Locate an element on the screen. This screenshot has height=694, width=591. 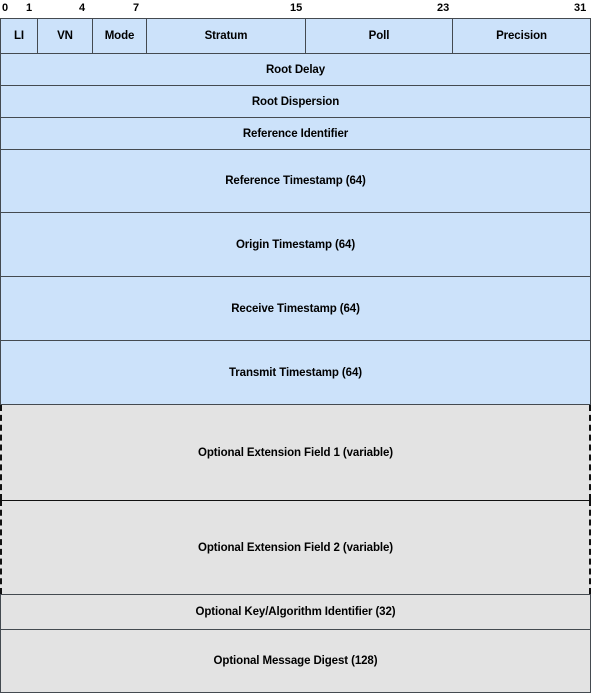
field-reference-identifier: Reference Identifier is located at coordinates (295, 133).